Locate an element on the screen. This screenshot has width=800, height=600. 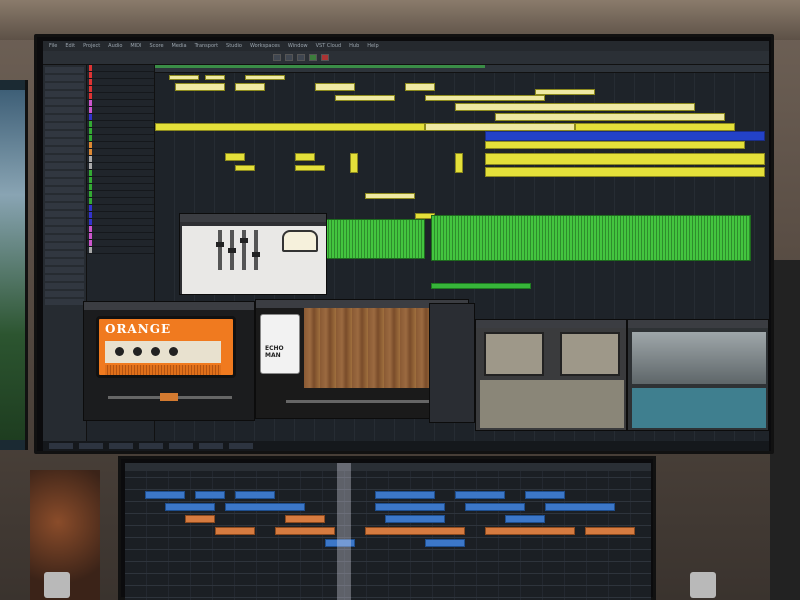
menu-item: Workspaces is located at coordinates (265, 46).